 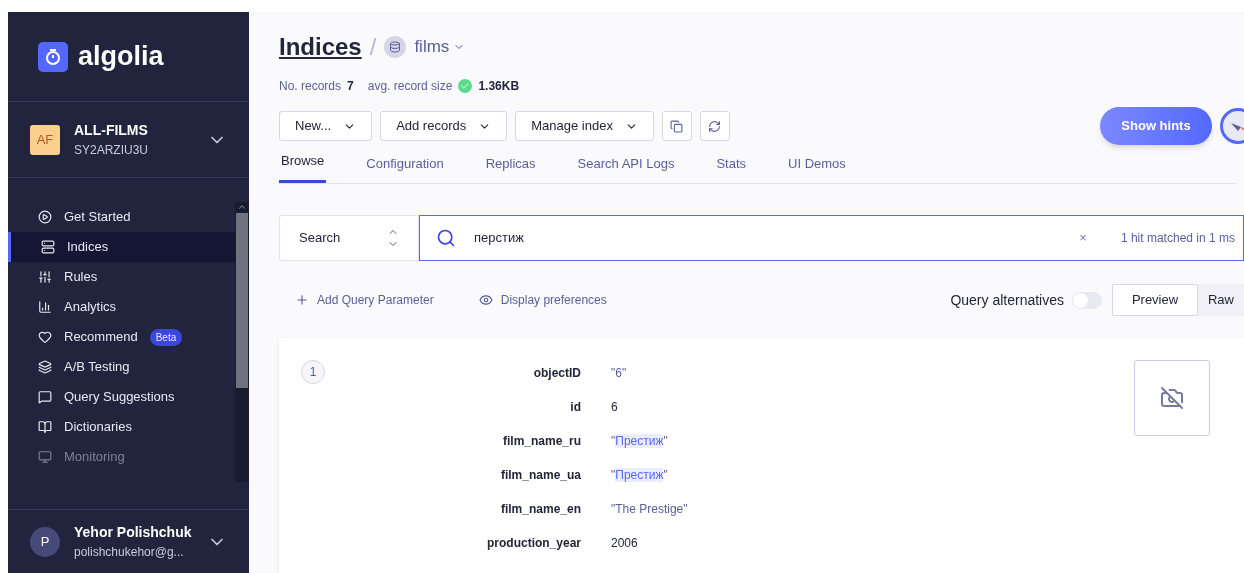 I want to click on app-avatar: AF, so click(x=45, y=139).